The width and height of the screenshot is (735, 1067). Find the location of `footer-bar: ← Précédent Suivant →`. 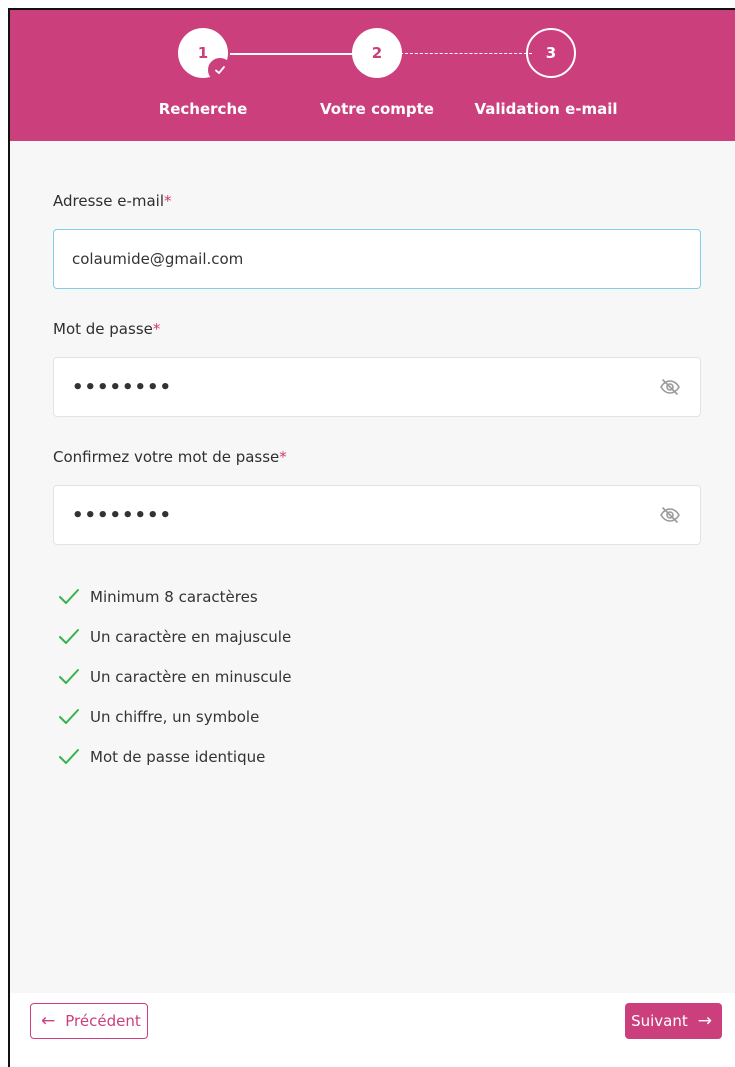

footer-bar: ← Précédent Suivant → is located at coordinates (372, 1030).